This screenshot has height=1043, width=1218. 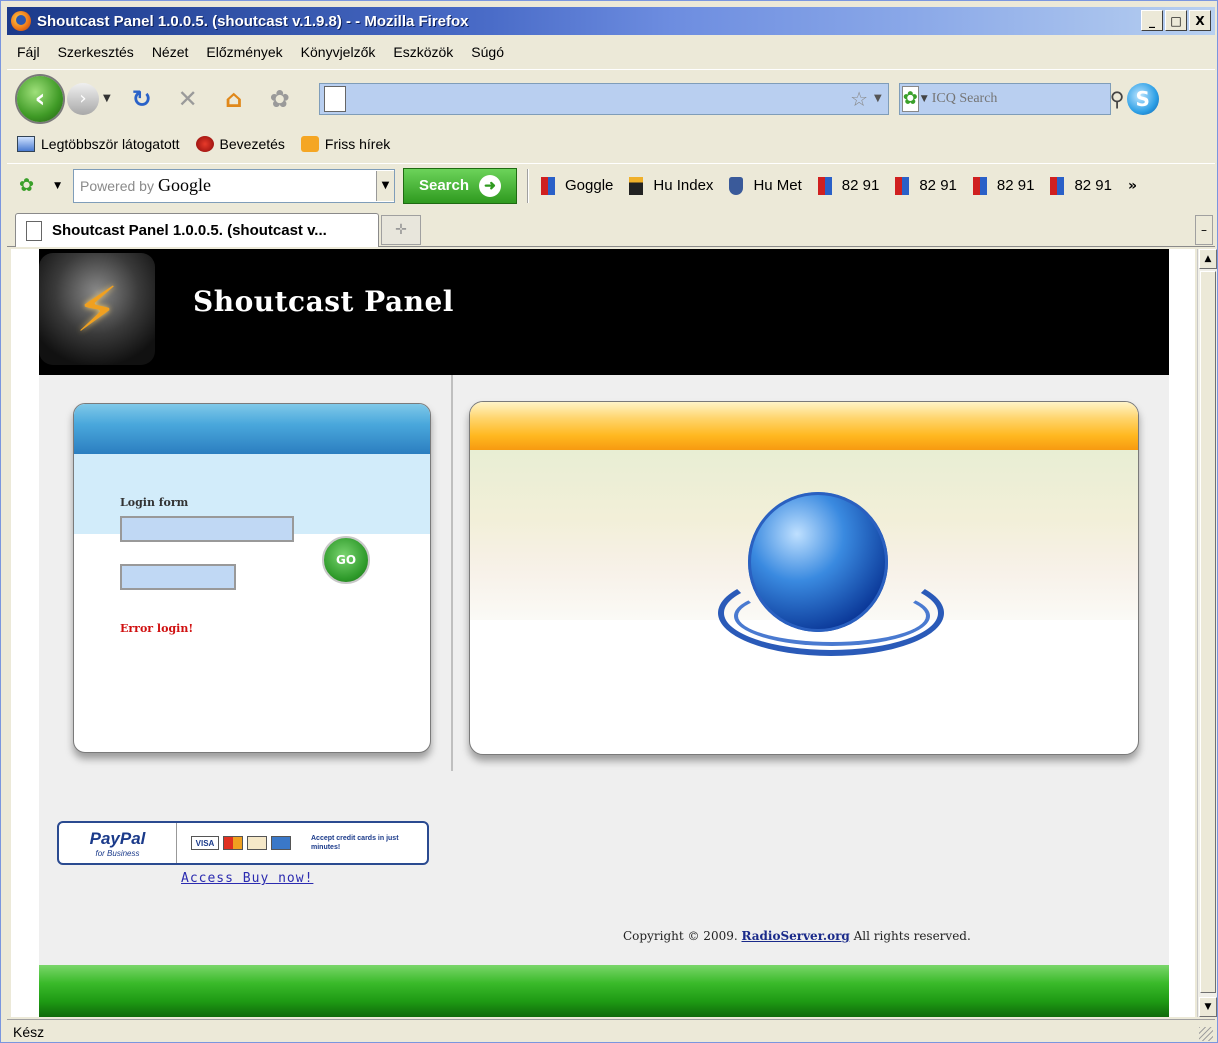 What do you see at coordinates (490, 185) in the screenshot?
I see `arrow-right-icon: ➜` at bounding box center [490, 185].